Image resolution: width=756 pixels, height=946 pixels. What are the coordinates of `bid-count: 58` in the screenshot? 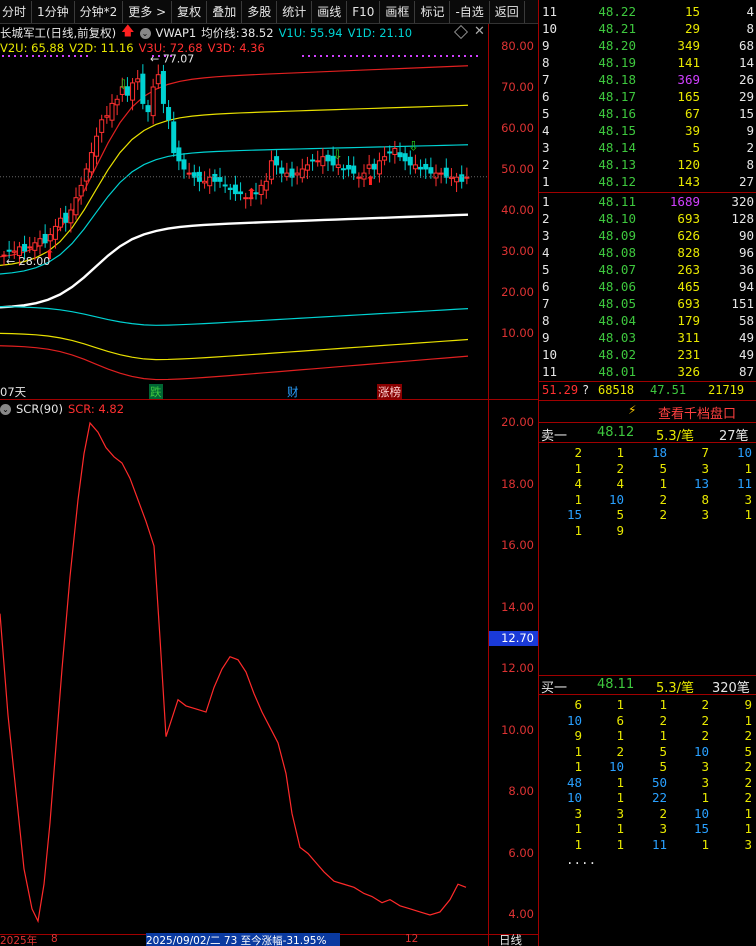 It's located at (746, 320).